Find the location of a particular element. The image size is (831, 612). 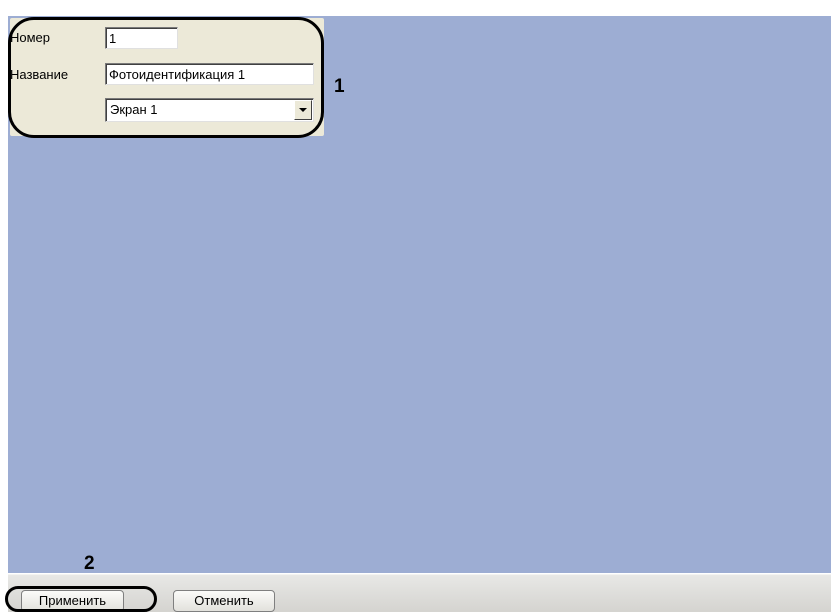

top-strip is located at coordinates (415, 8).